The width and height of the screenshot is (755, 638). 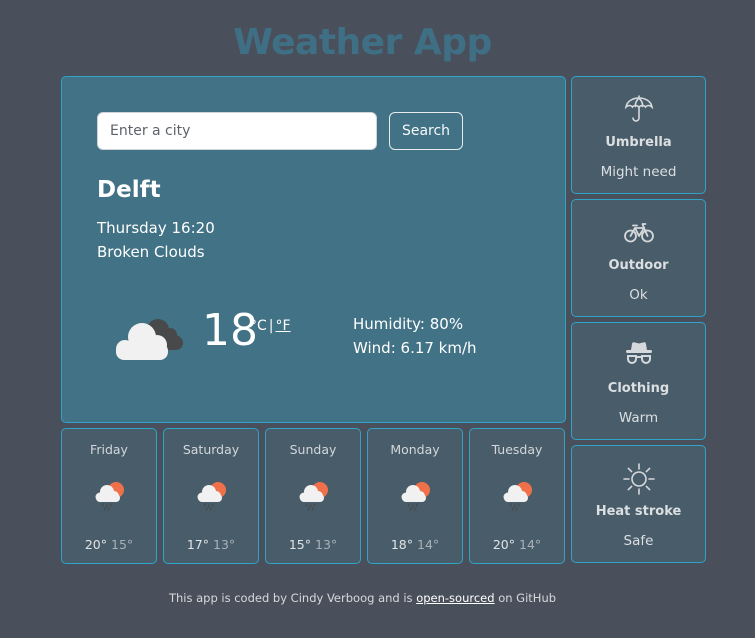 What do you see at coordinates (638, 295) in the screenshot?
I see `advice-value: Ok` at bounding box center [638, 295].